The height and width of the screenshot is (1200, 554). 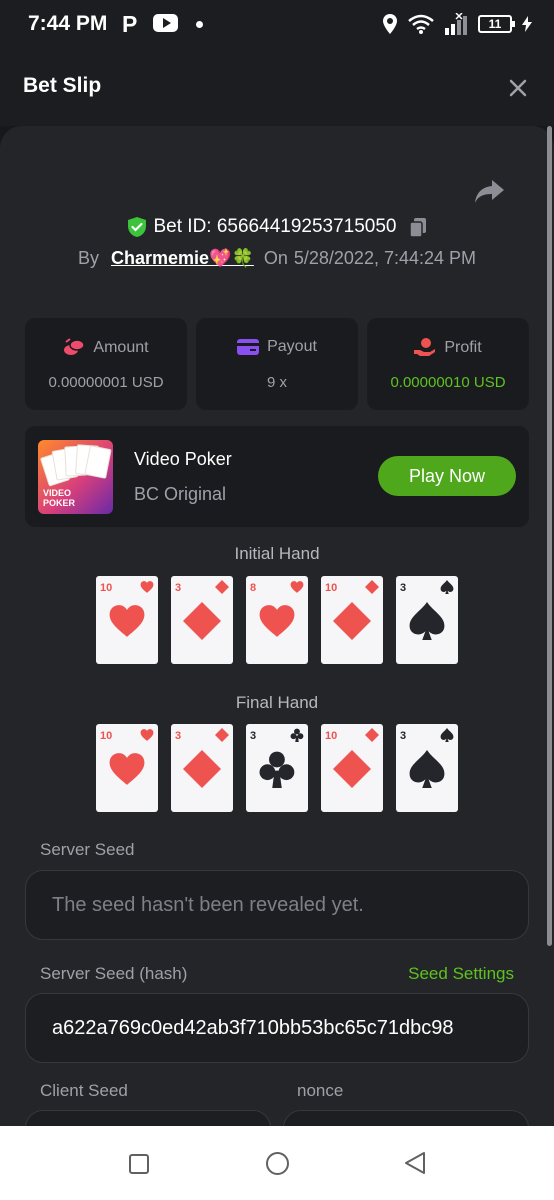 What do you see at coordinates (463, 347) in the screenshot?
I see `stat-label: Profit` at bounding box center [463, 347].